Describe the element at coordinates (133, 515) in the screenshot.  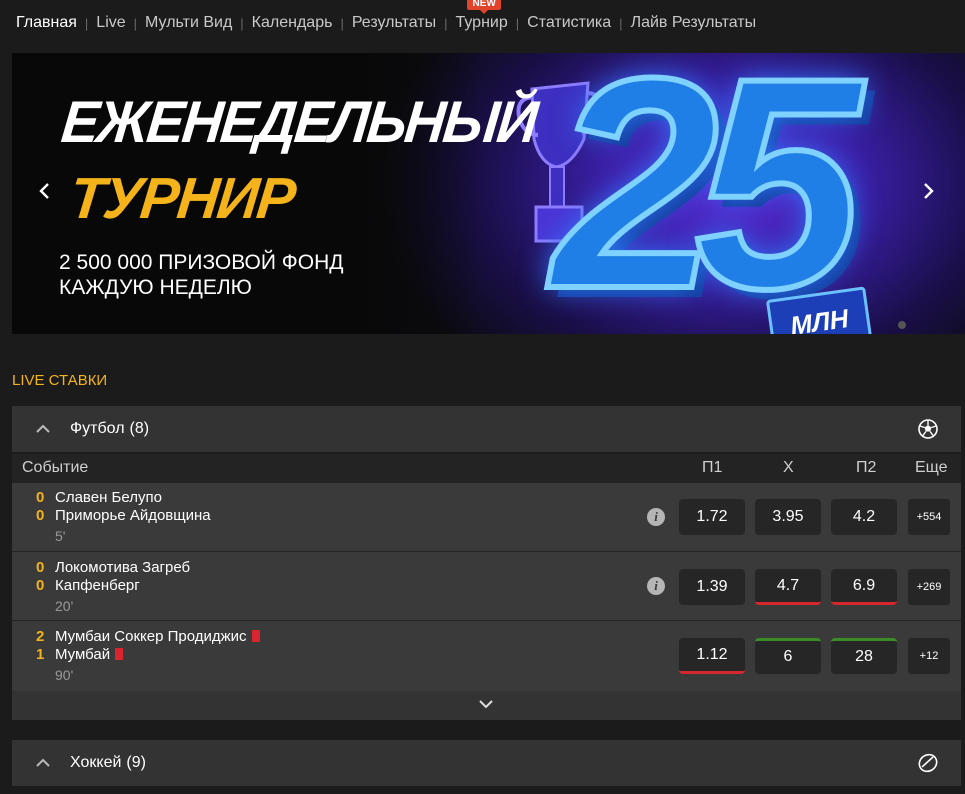
I see `team-away: Приморье Айдовщина` at that location.